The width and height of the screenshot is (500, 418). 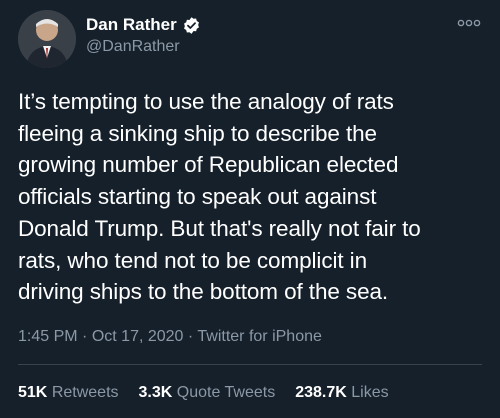 I want to click on tweet-source: Twitter for iPhone, so click(x=259, y=336).